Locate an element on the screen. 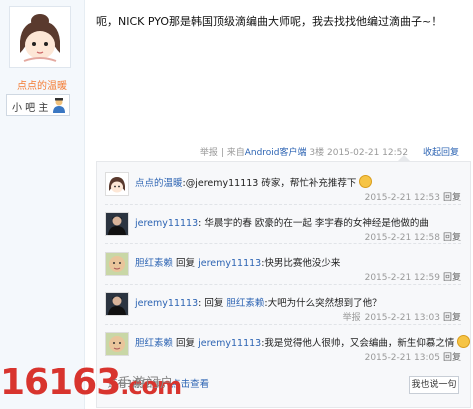 This screenshot has width=473, height=409. reply-content: 华晨宇的春 欧豪的在一起 李宇春的女神经是他做的曲 is located at coordinates (316, 223).